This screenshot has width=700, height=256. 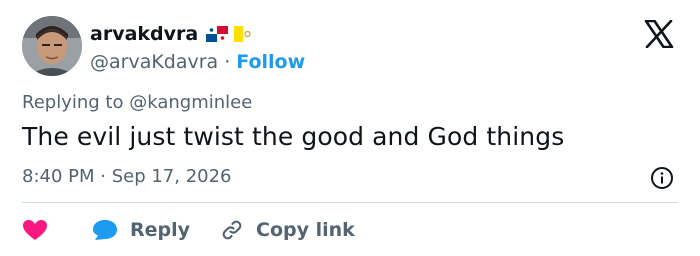 What do you see at coordinates (305, 230) in the screenshot?
I see `copy-link-label: Copy link` at bounding box center [305, 230].